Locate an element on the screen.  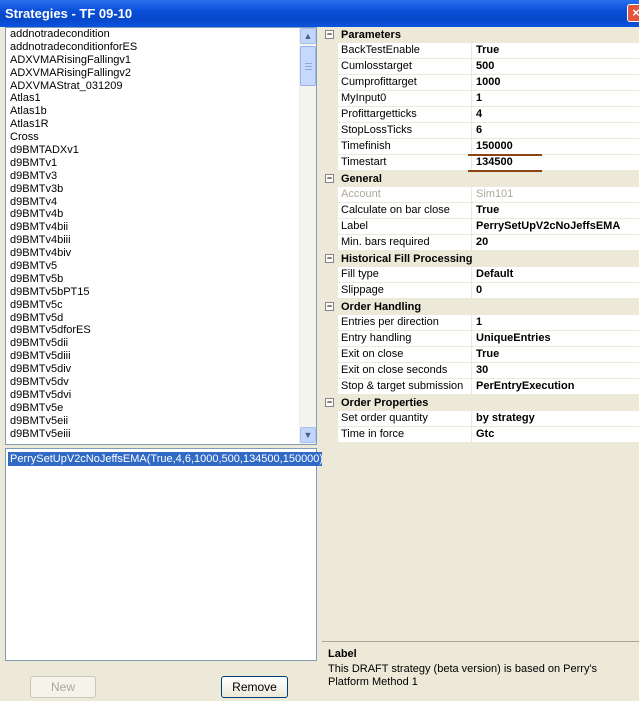
property-row: Time in force Gtc is located at coordinates (480, 435).